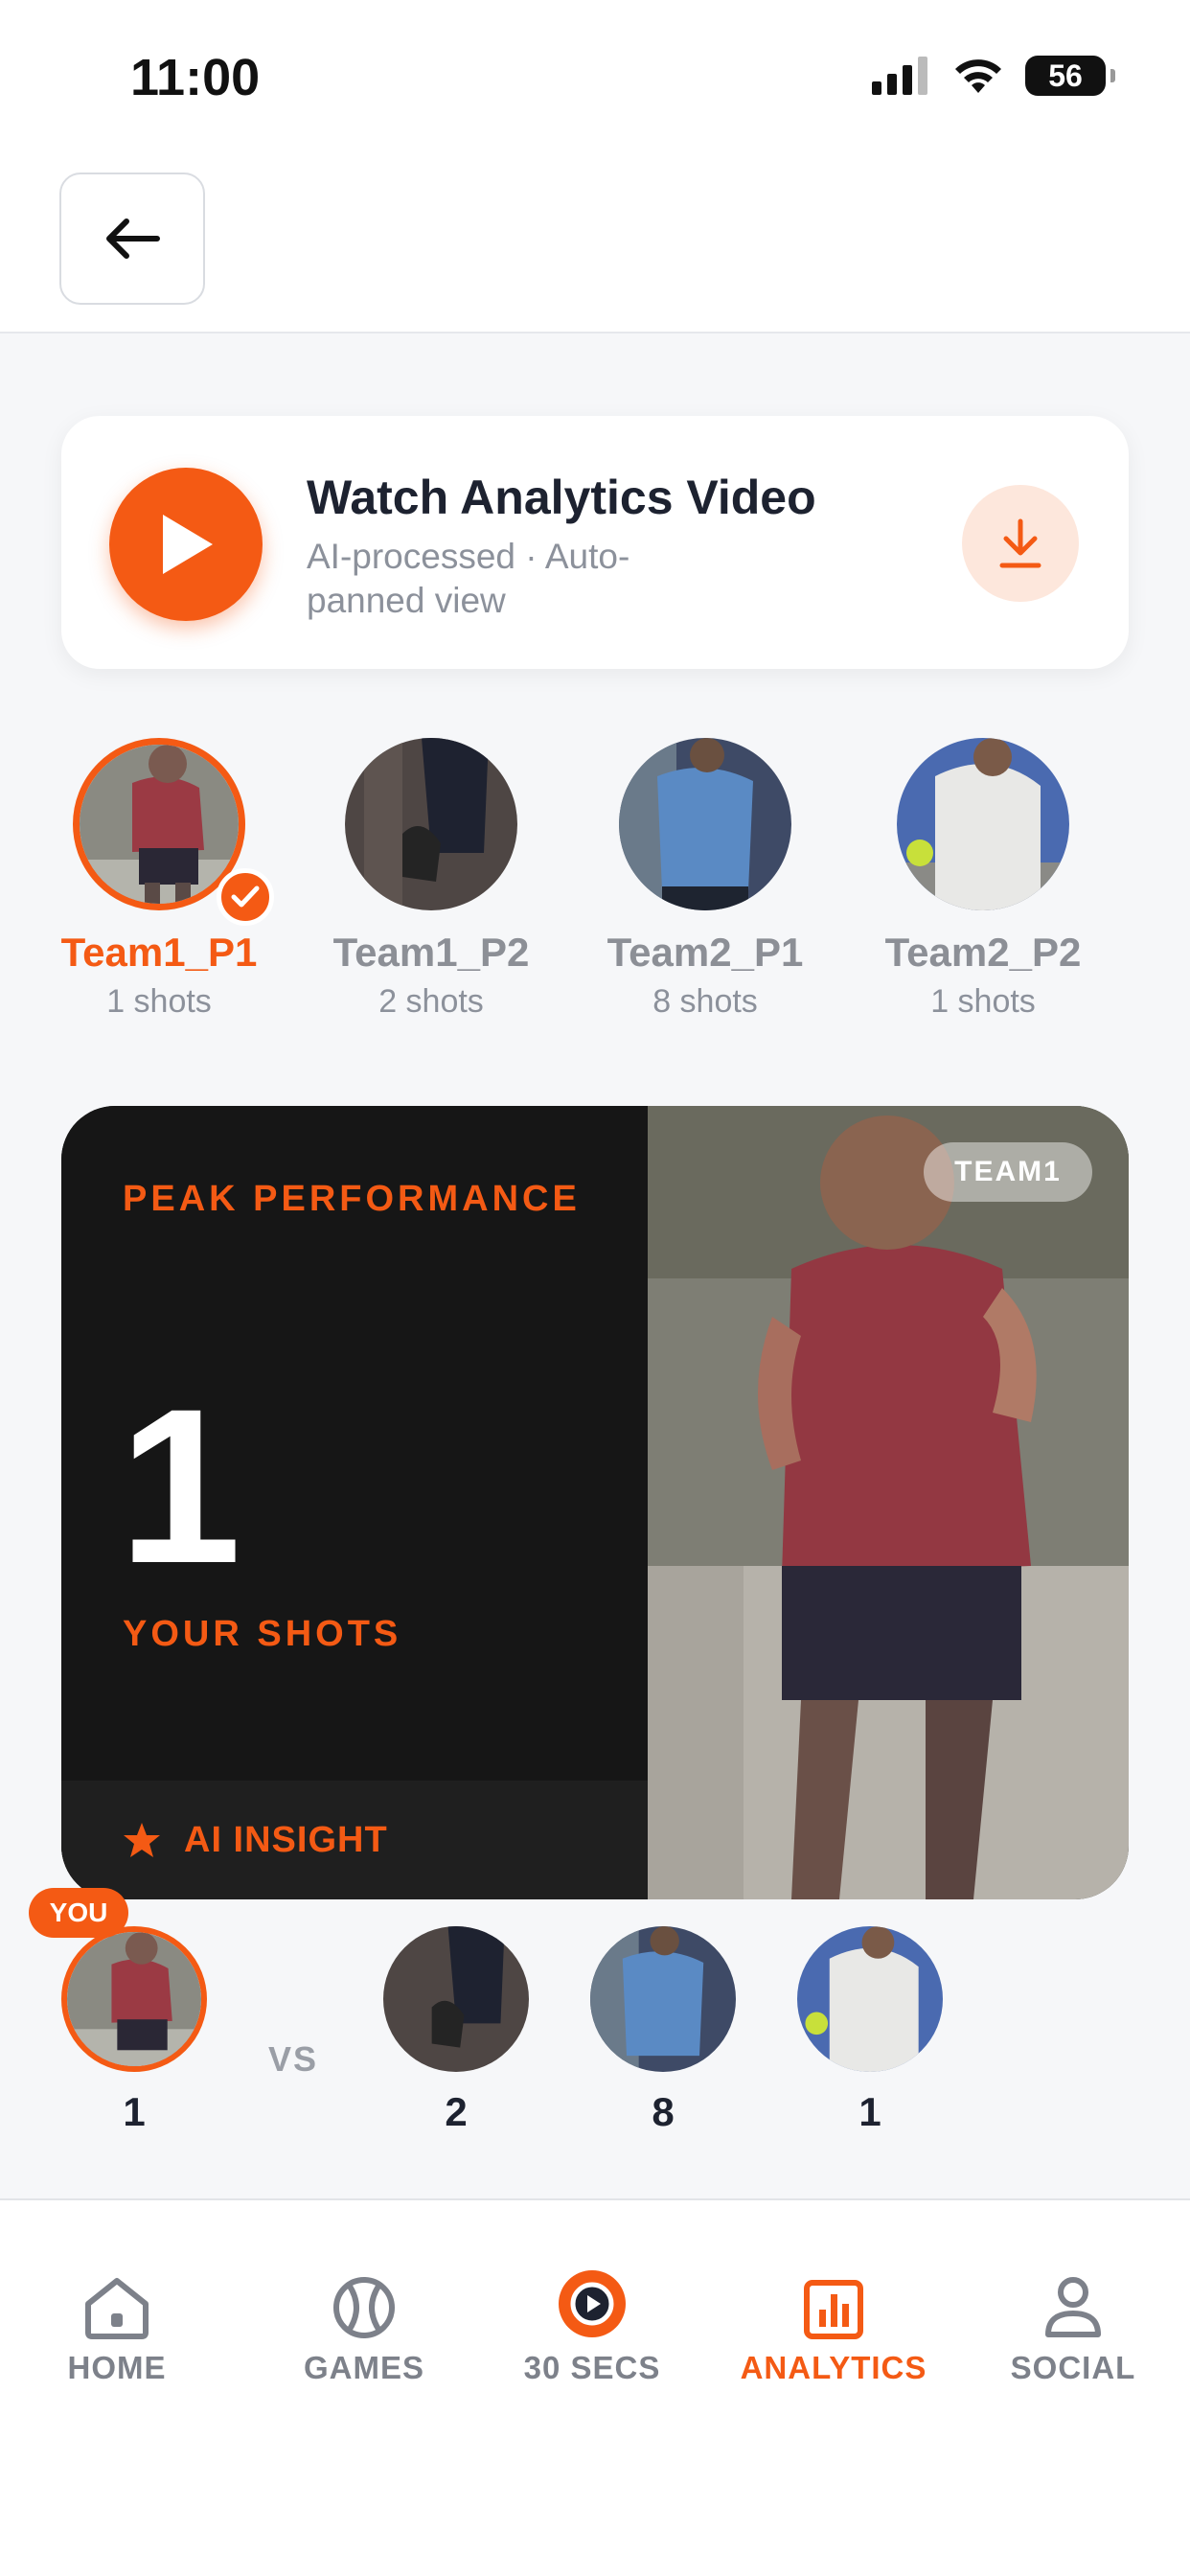 The width and height of the screenshot is (1190, 2576). What do you see at coordinates (352, 1199) in the screenshot?
I see `peak-performance-label: PEAK PERFORMANCE` at bounding box center [352, 1199].